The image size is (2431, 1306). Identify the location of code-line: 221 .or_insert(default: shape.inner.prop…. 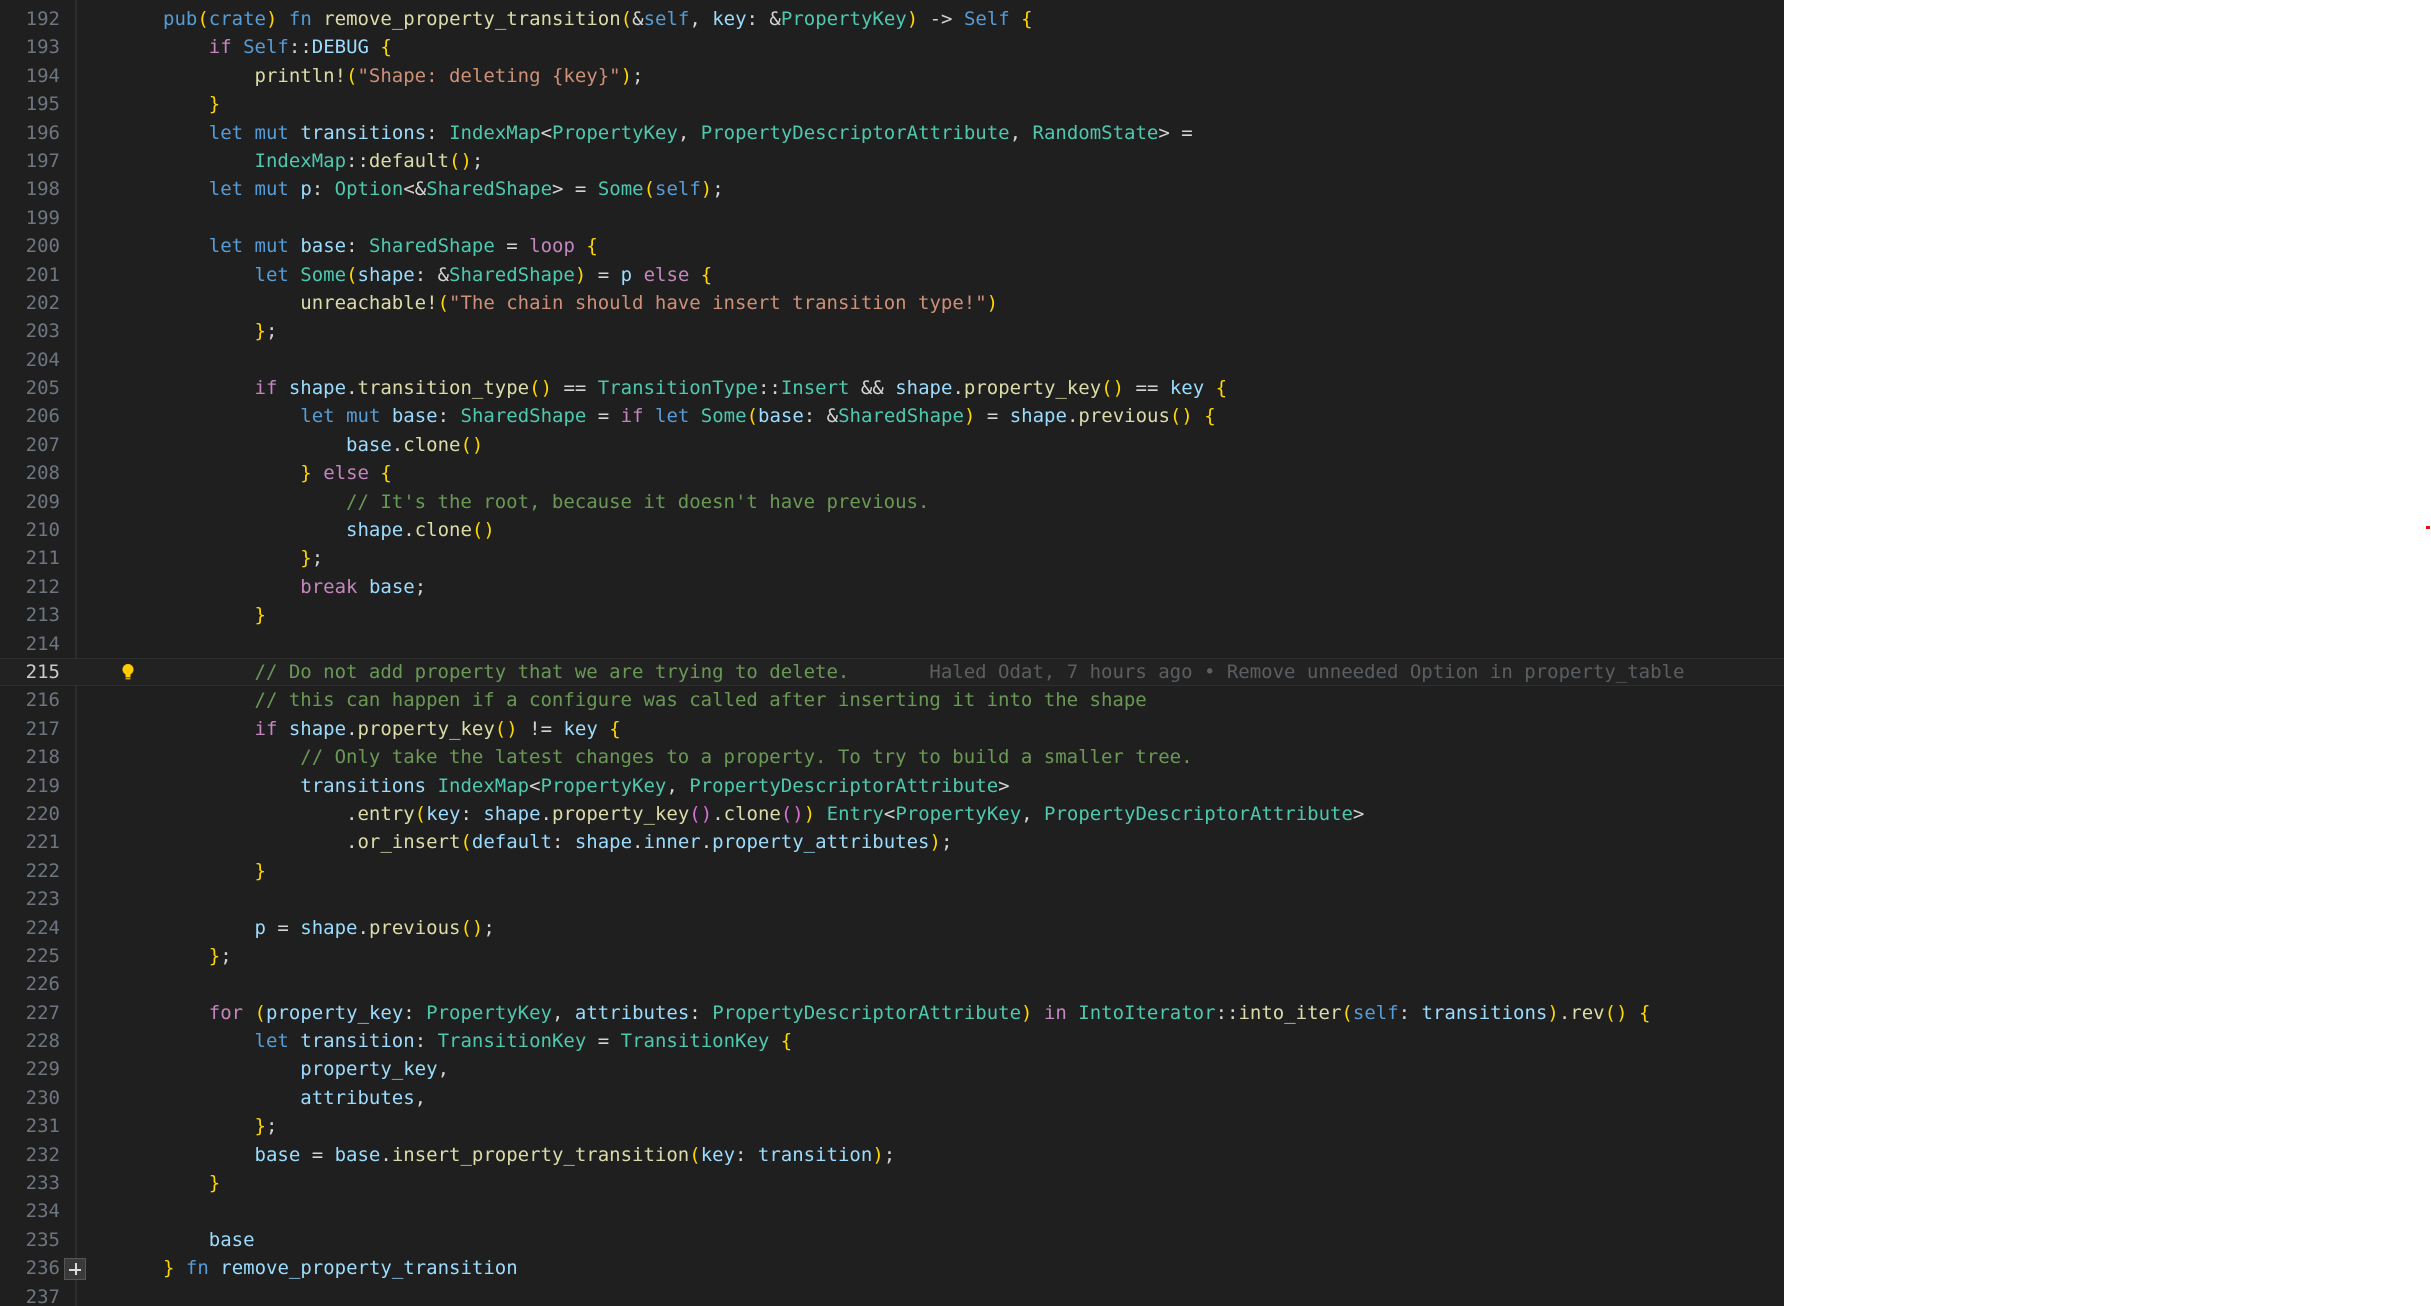
(892, 842).